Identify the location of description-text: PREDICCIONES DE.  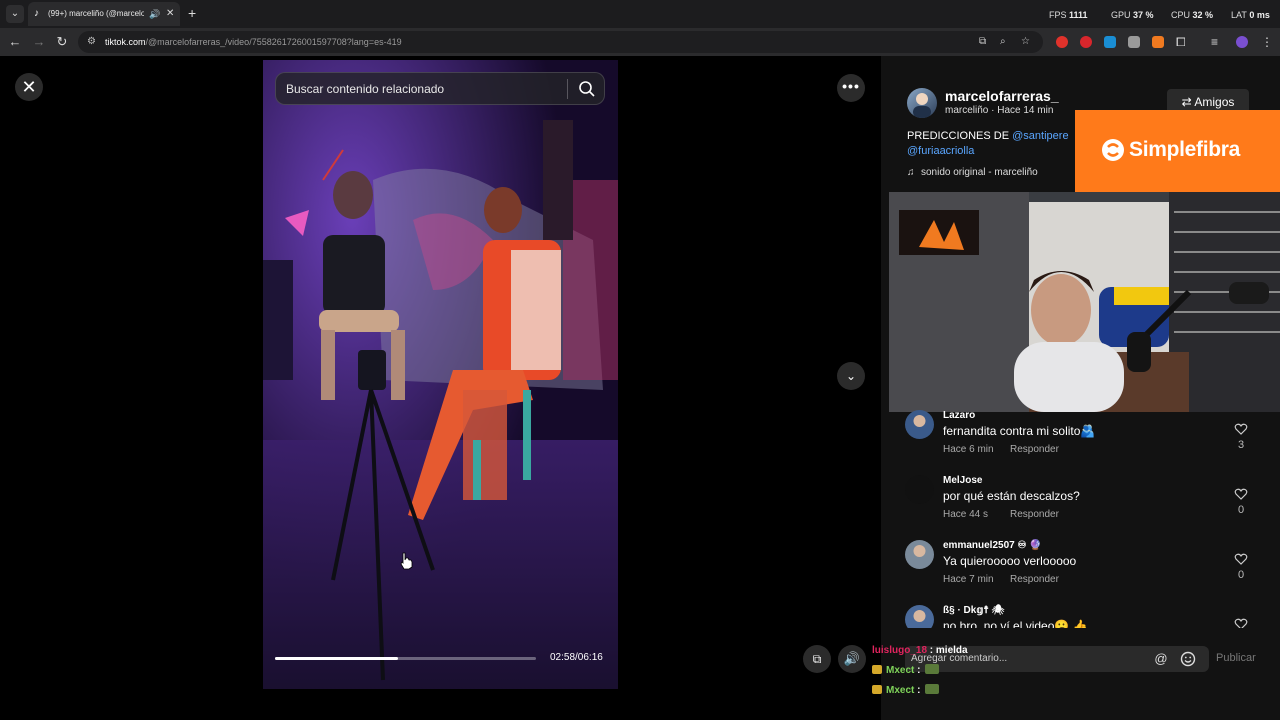
(960, 136).